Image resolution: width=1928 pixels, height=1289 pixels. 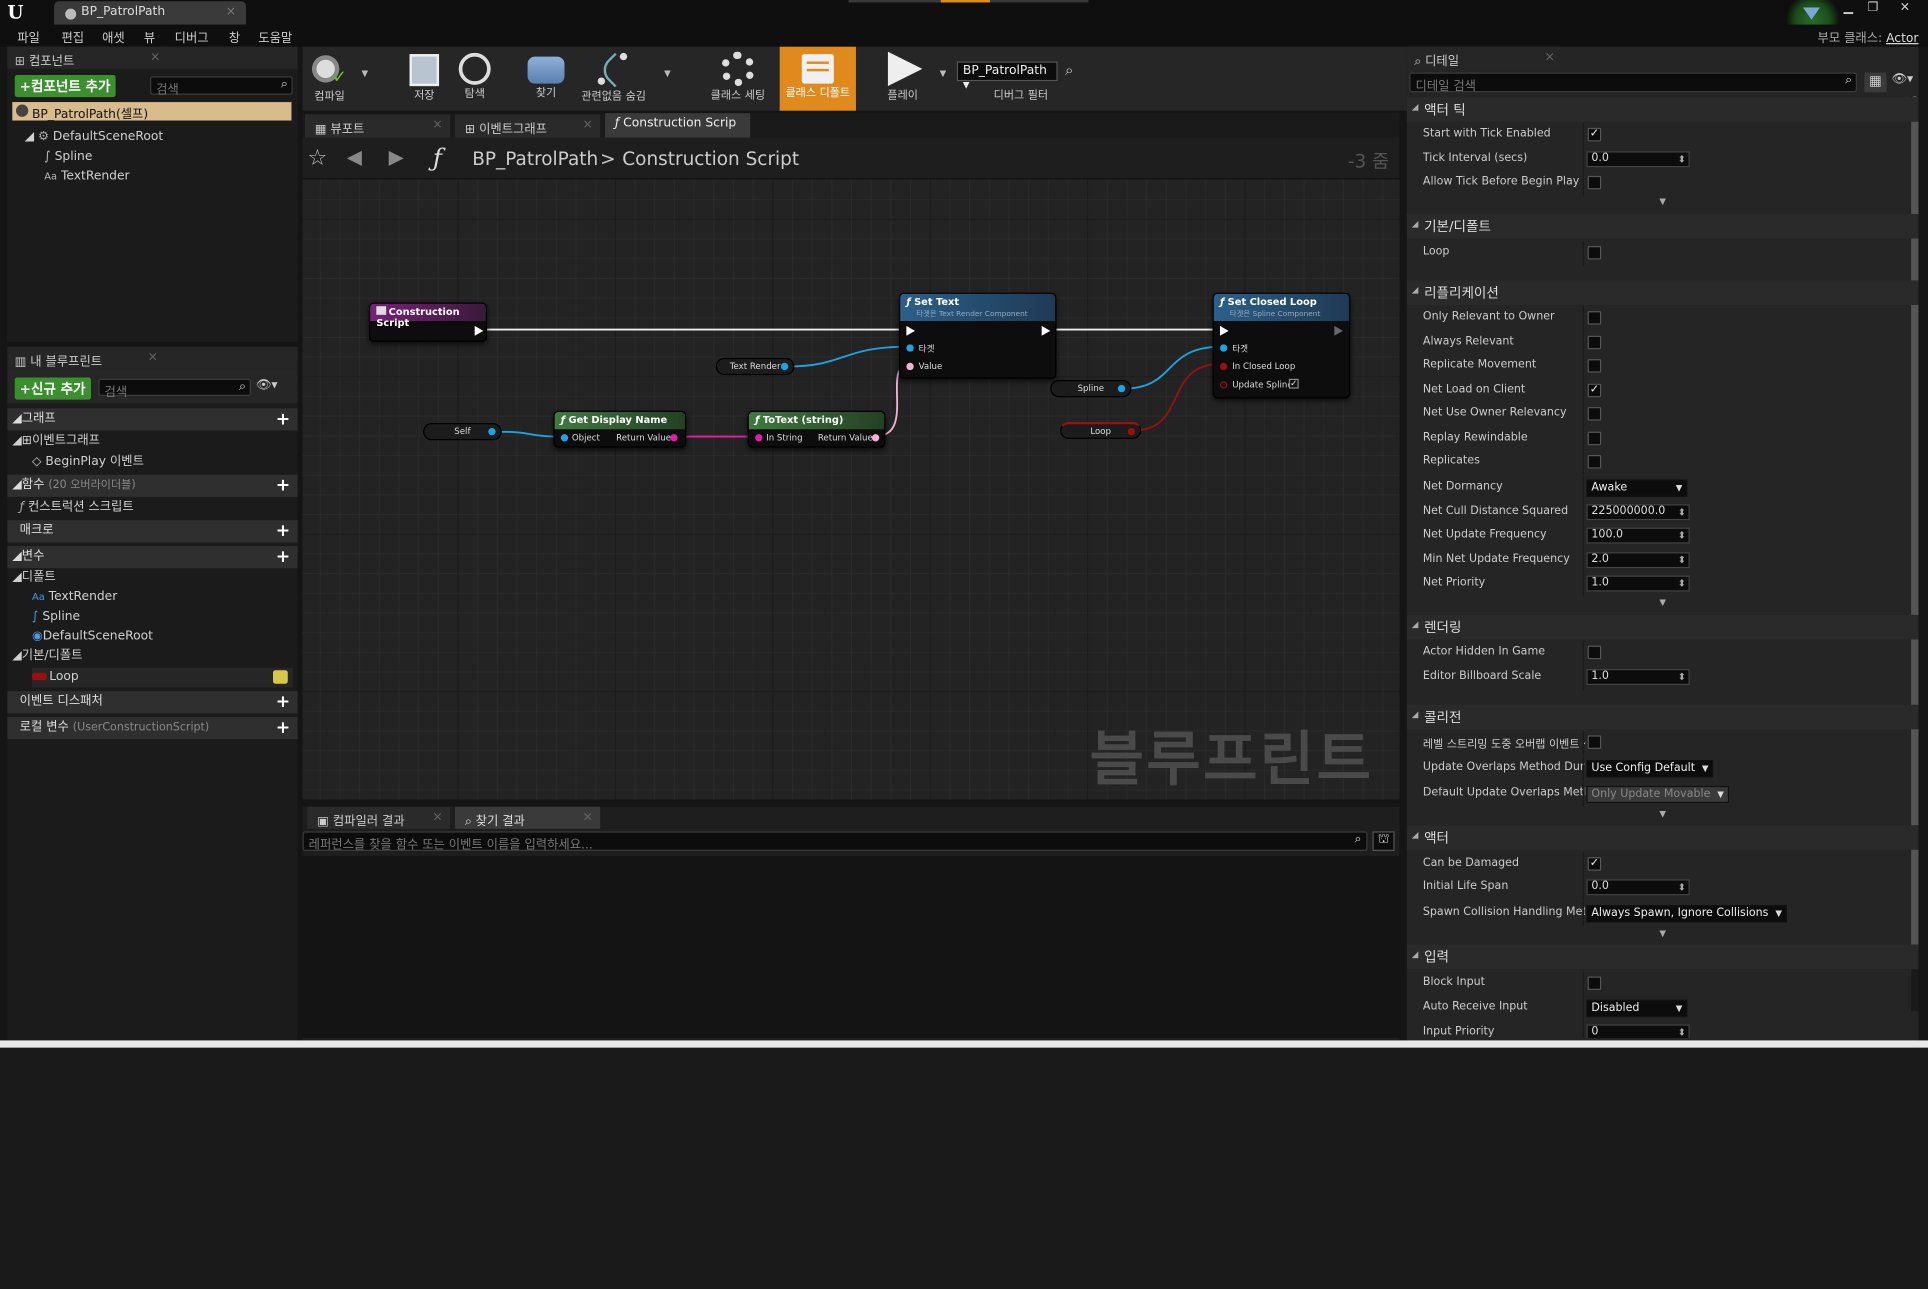 What do you see at coordinates (267, 386) in the screenshot?
I see `view-options-eye-icon: 👁▾` at bounding box center [267, 386].